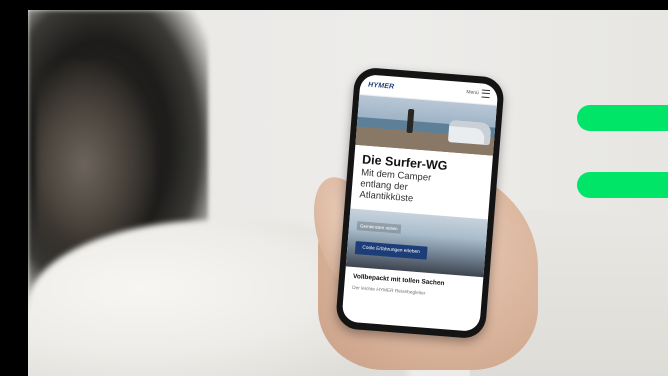 This screenshot has width=668, height=376. I want to click on menu-button: Menü, so click(478, 93).